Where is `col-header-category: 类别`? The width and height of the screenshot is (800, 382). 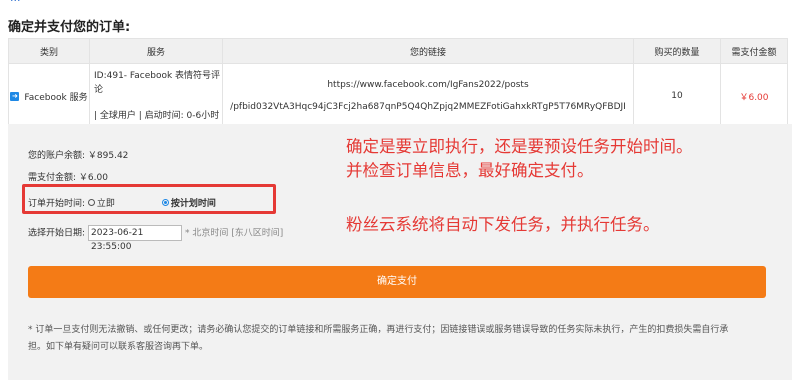
col-header-category: 类别 is located at coordinates (49, 51).